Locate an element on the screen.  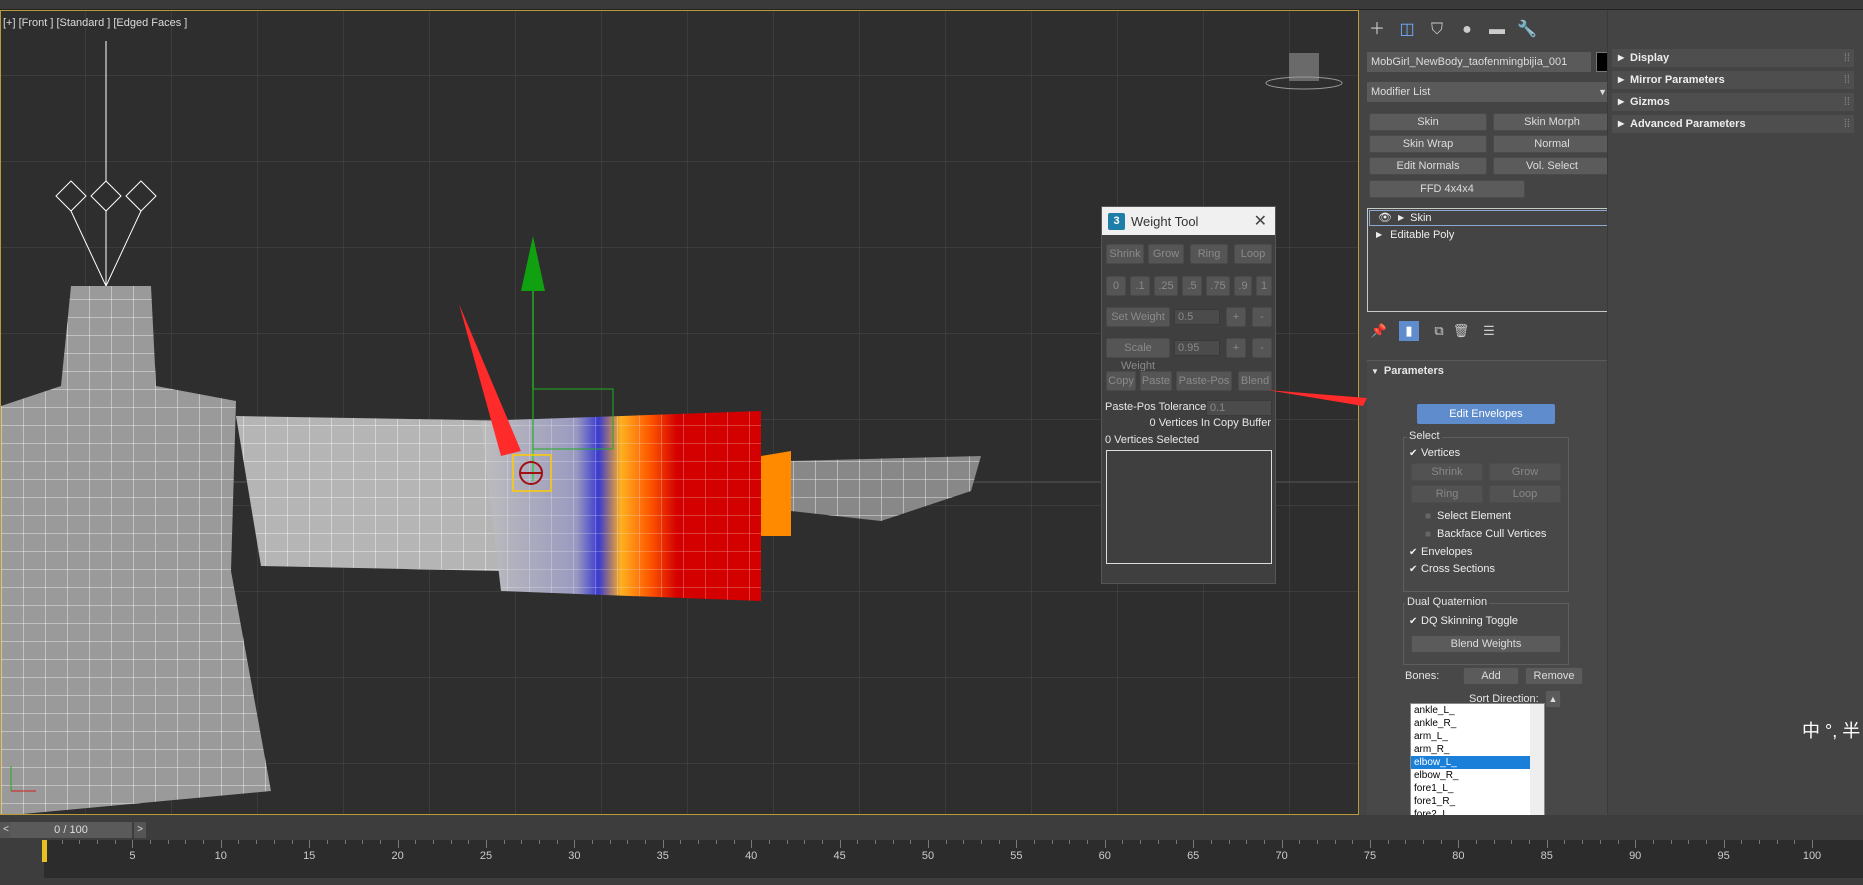
wt-weight-075-button: .75 is located at coordinates (1218, 286).